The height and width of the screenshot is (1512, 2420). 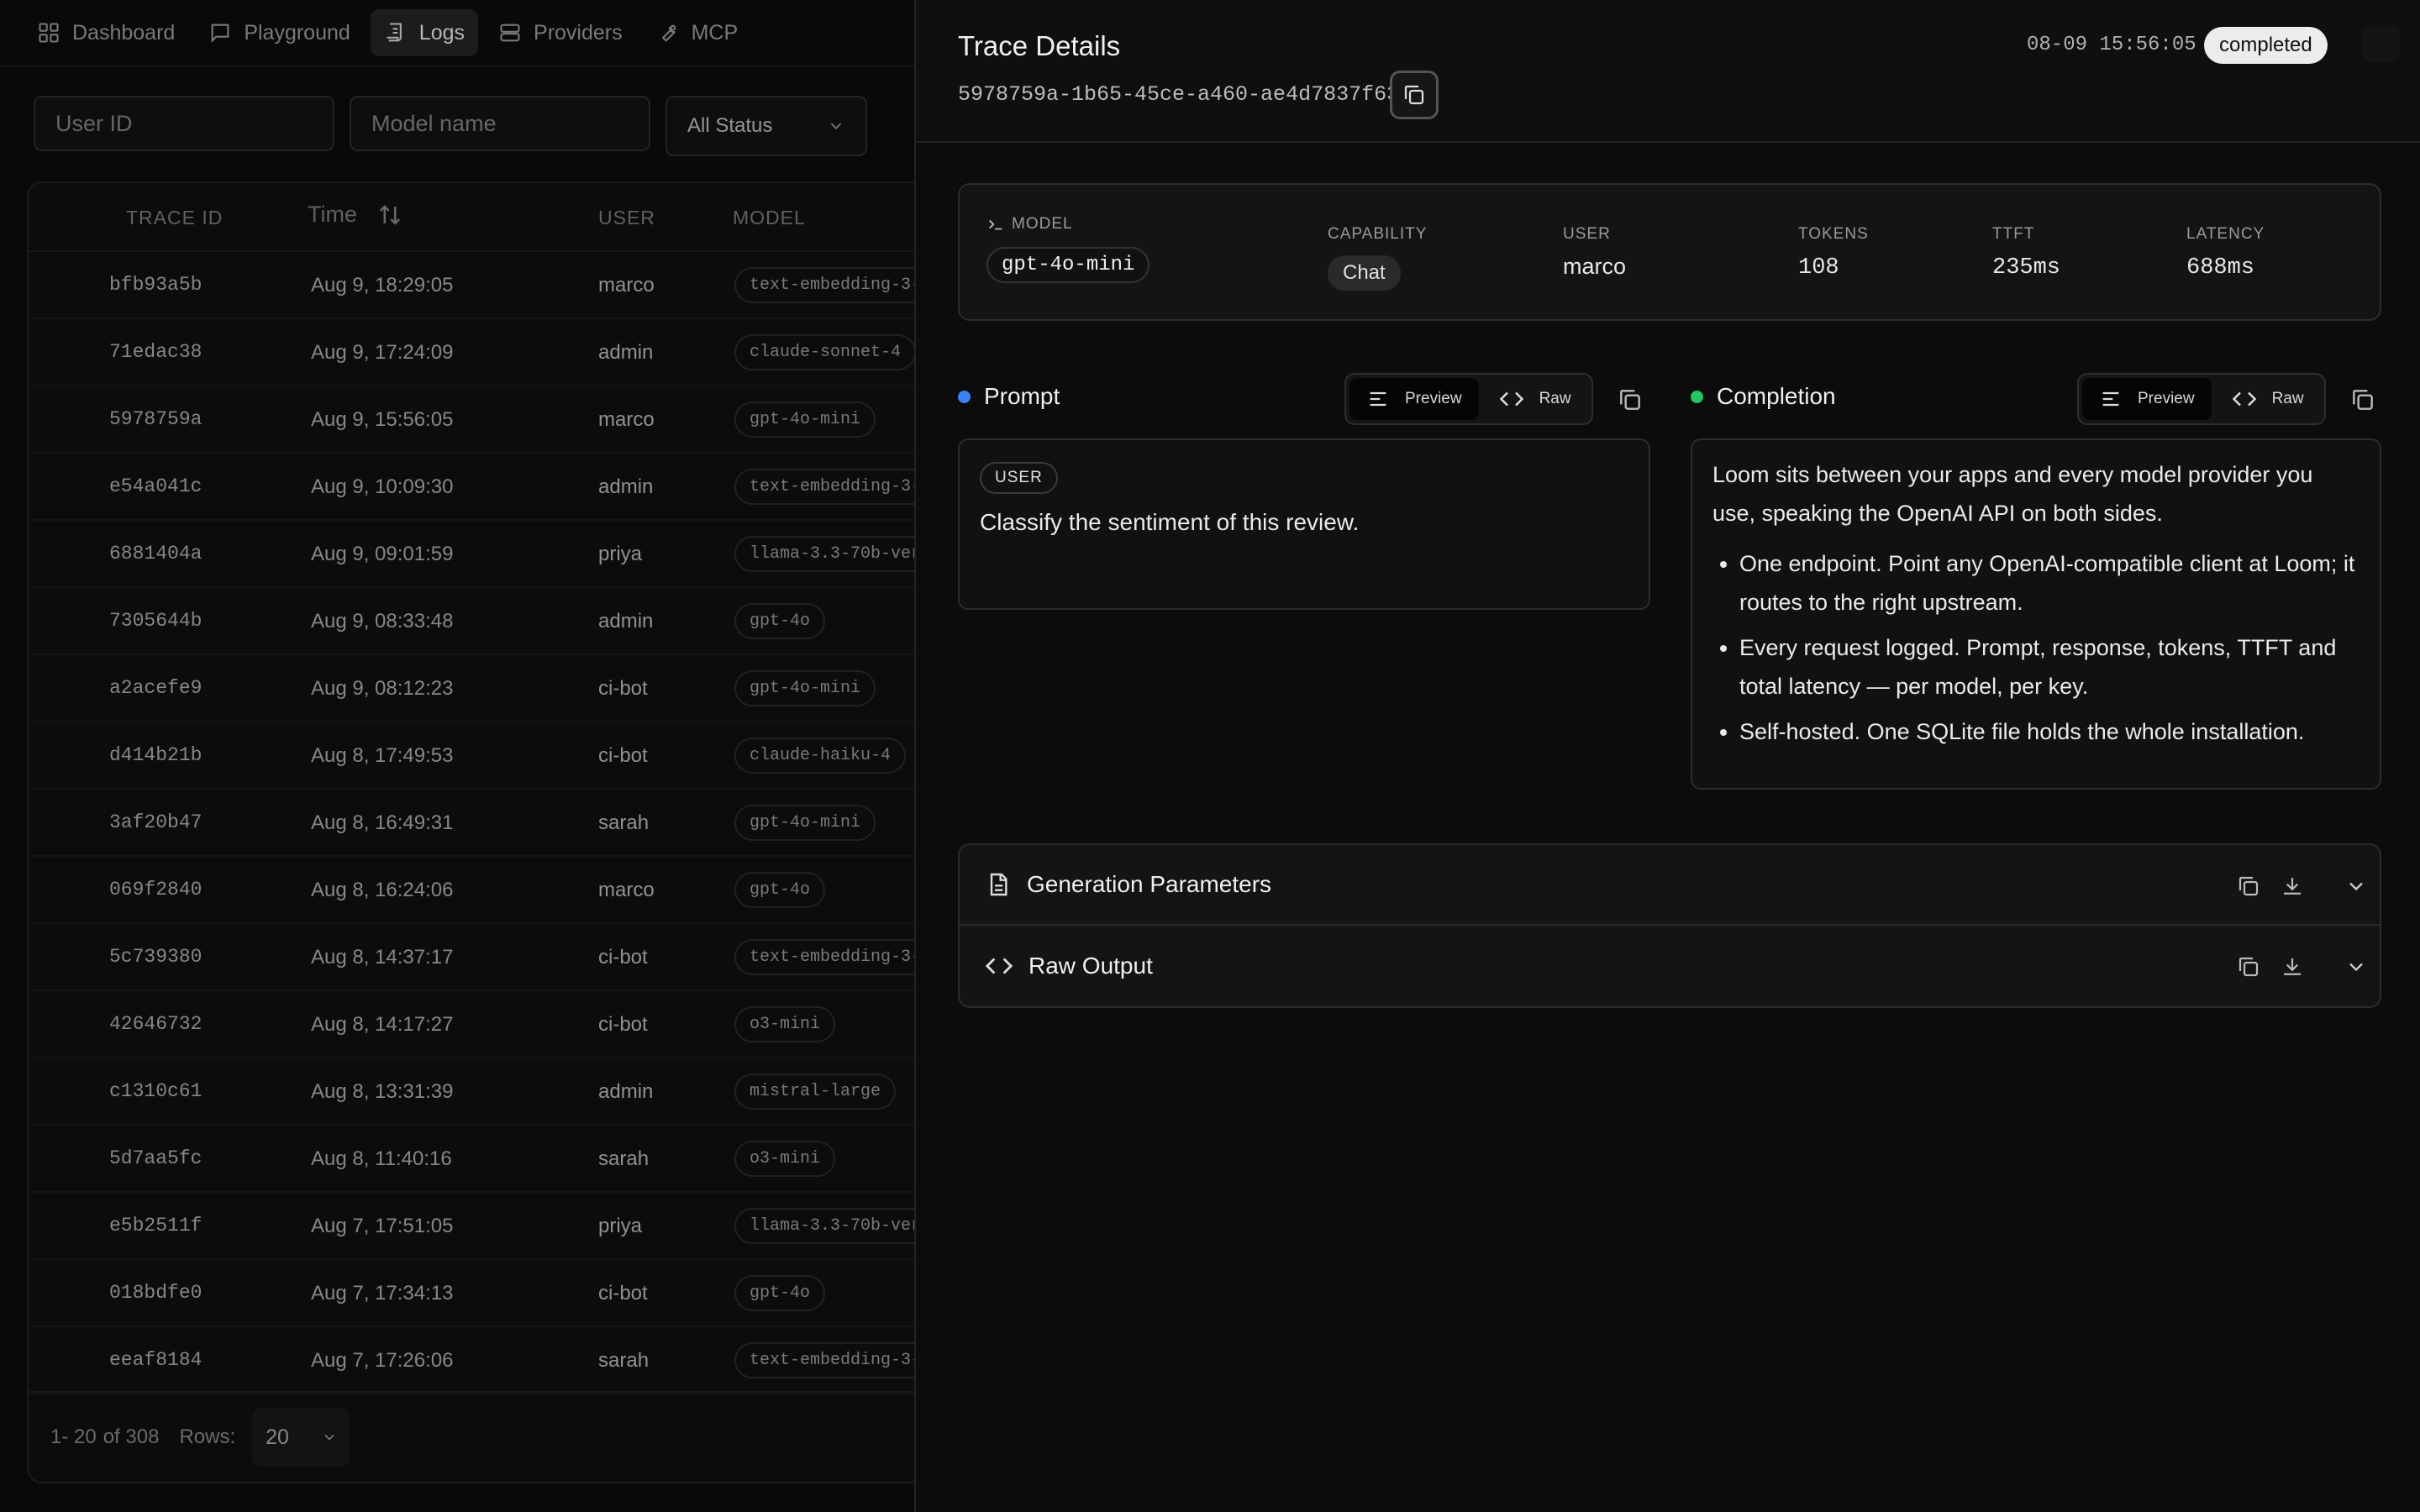 I want to click on copy-completion-button, so click(x=2363, y=400).